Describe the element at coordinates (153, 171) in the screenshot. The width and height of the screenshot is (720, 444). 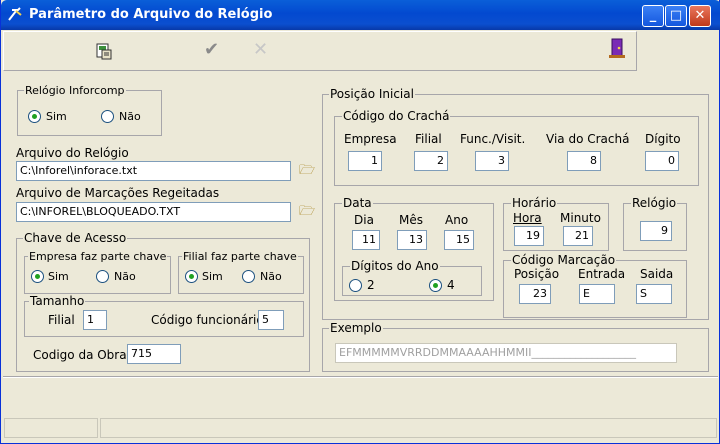
I see `arquivo-relogio-input: C:\Inforel\inforace.txt` at that location.